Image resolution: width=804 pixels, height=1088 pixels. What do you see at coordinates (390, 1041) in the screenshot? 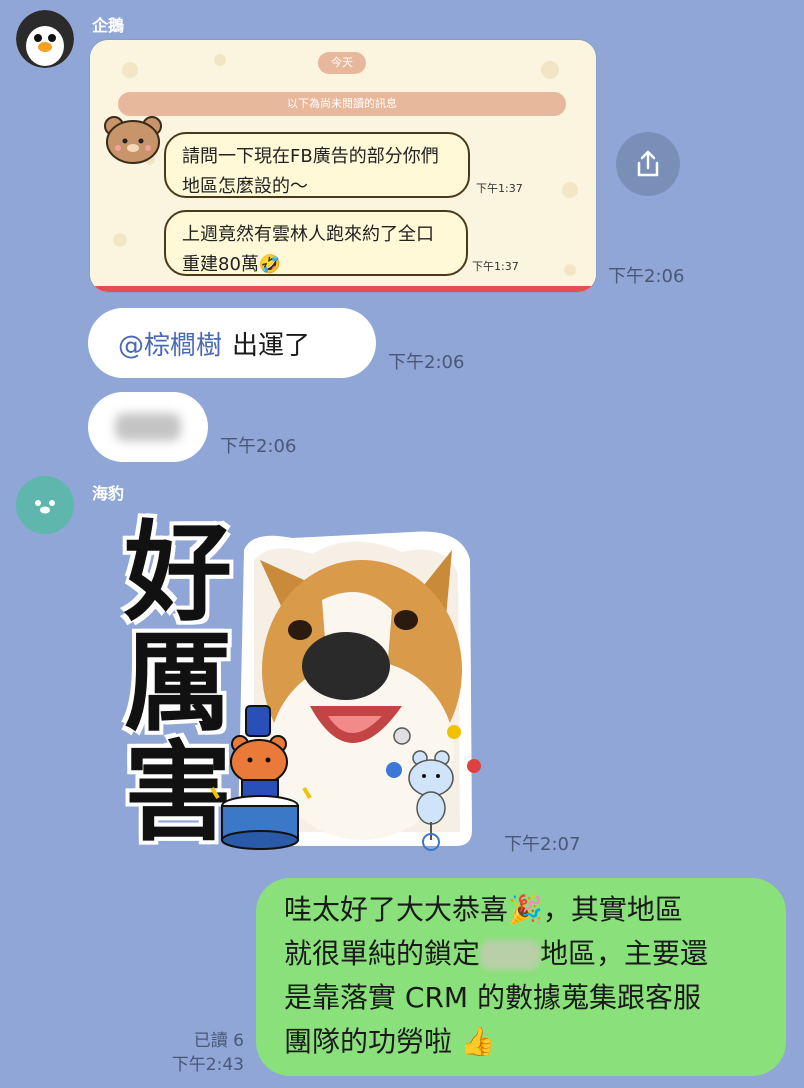
I see `outgoing-line-4: 團隊的功勞啦 👍` at bounding box center [390, 1041].